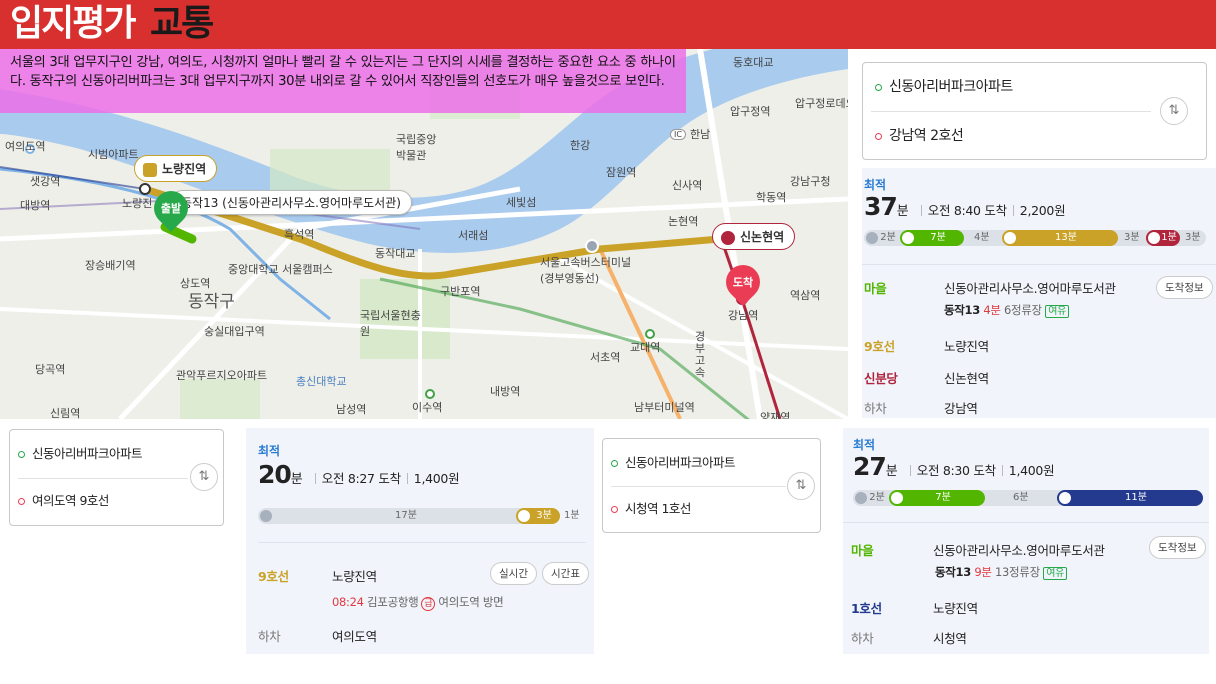  I want to click on step-alight-stop: 강남역, so click(961, 407).